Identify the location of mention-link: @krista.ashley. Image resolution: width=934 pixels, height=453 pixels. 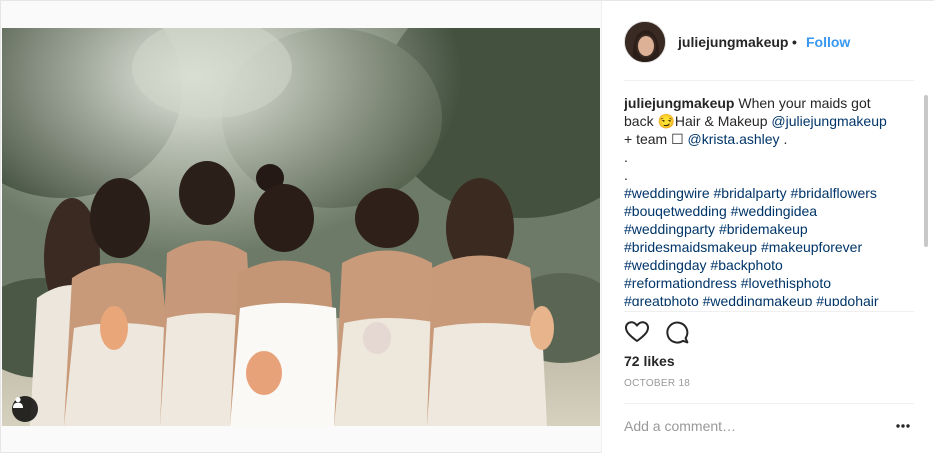
(734, 139).